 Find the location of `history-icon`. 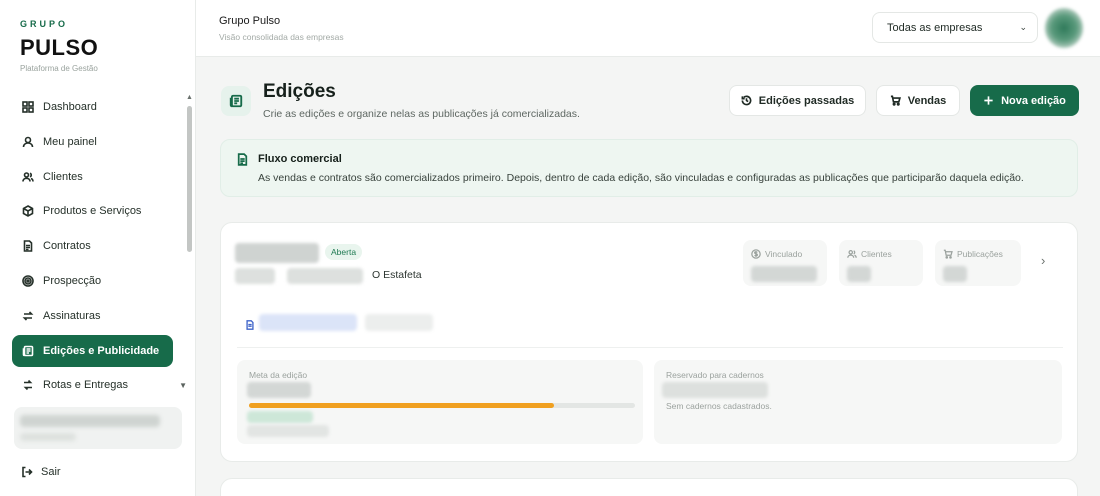

history-icon is located at coordinates (746, 100).